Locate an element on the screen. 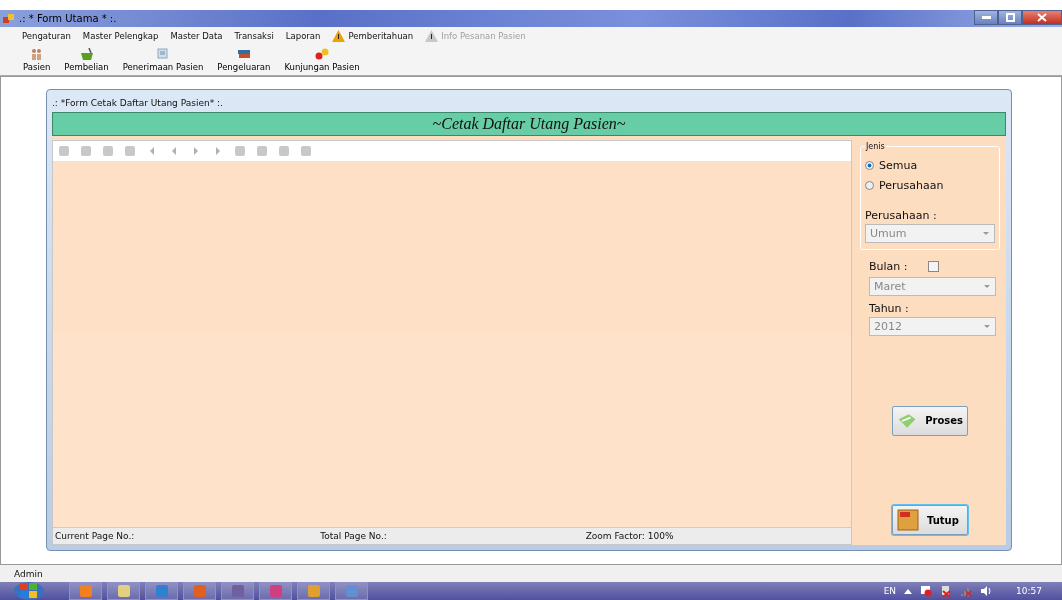  restore-button is located at coordinates (1010, 17).